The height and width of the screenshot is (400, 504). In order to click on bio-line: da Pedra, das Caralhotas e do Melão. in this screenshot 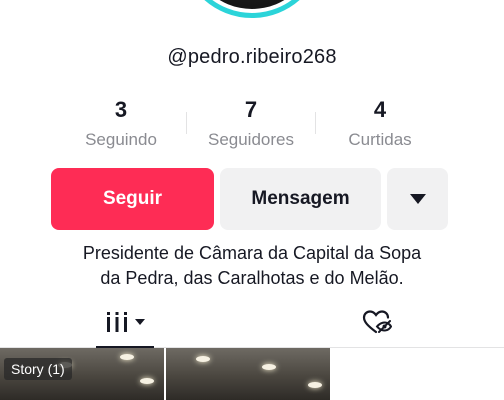, I will do `click(252, 278)`.